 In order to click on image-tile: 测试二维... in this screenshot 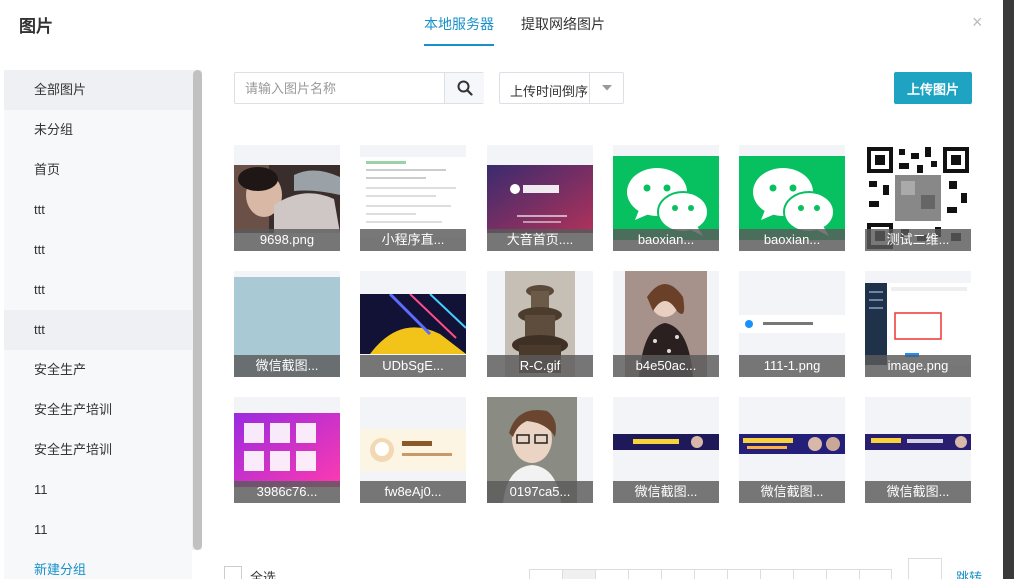, I will do `click(918, 198)`.